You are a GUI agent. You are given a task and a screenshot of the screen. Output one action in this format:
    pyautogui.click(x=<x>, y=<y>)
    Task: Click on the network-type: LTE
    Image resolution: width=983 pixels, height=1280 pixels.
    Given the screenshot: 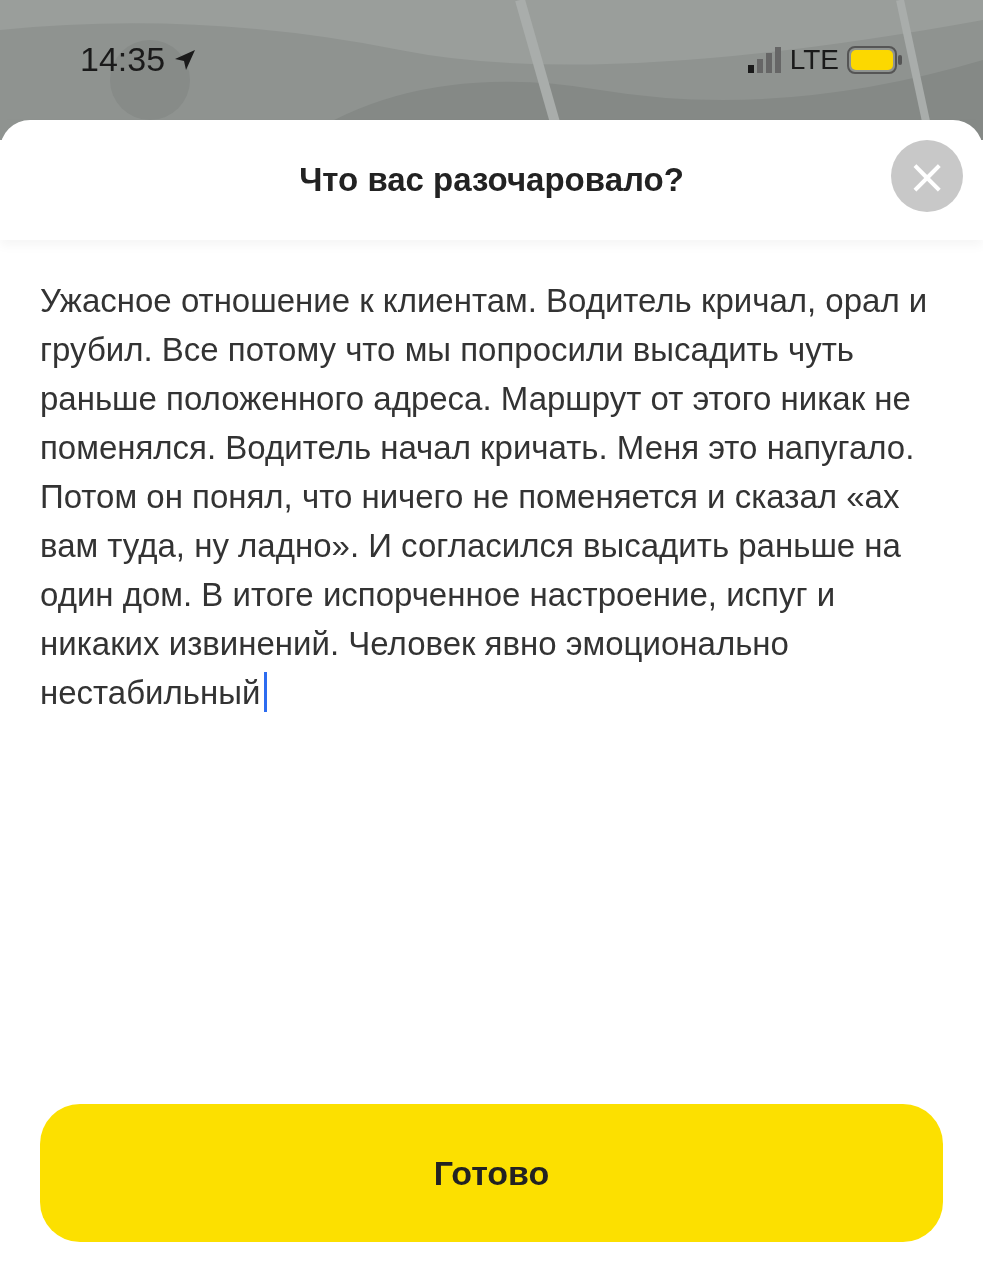 What is the action you would take?
    pyautogui.click(x=814, y=59)
    